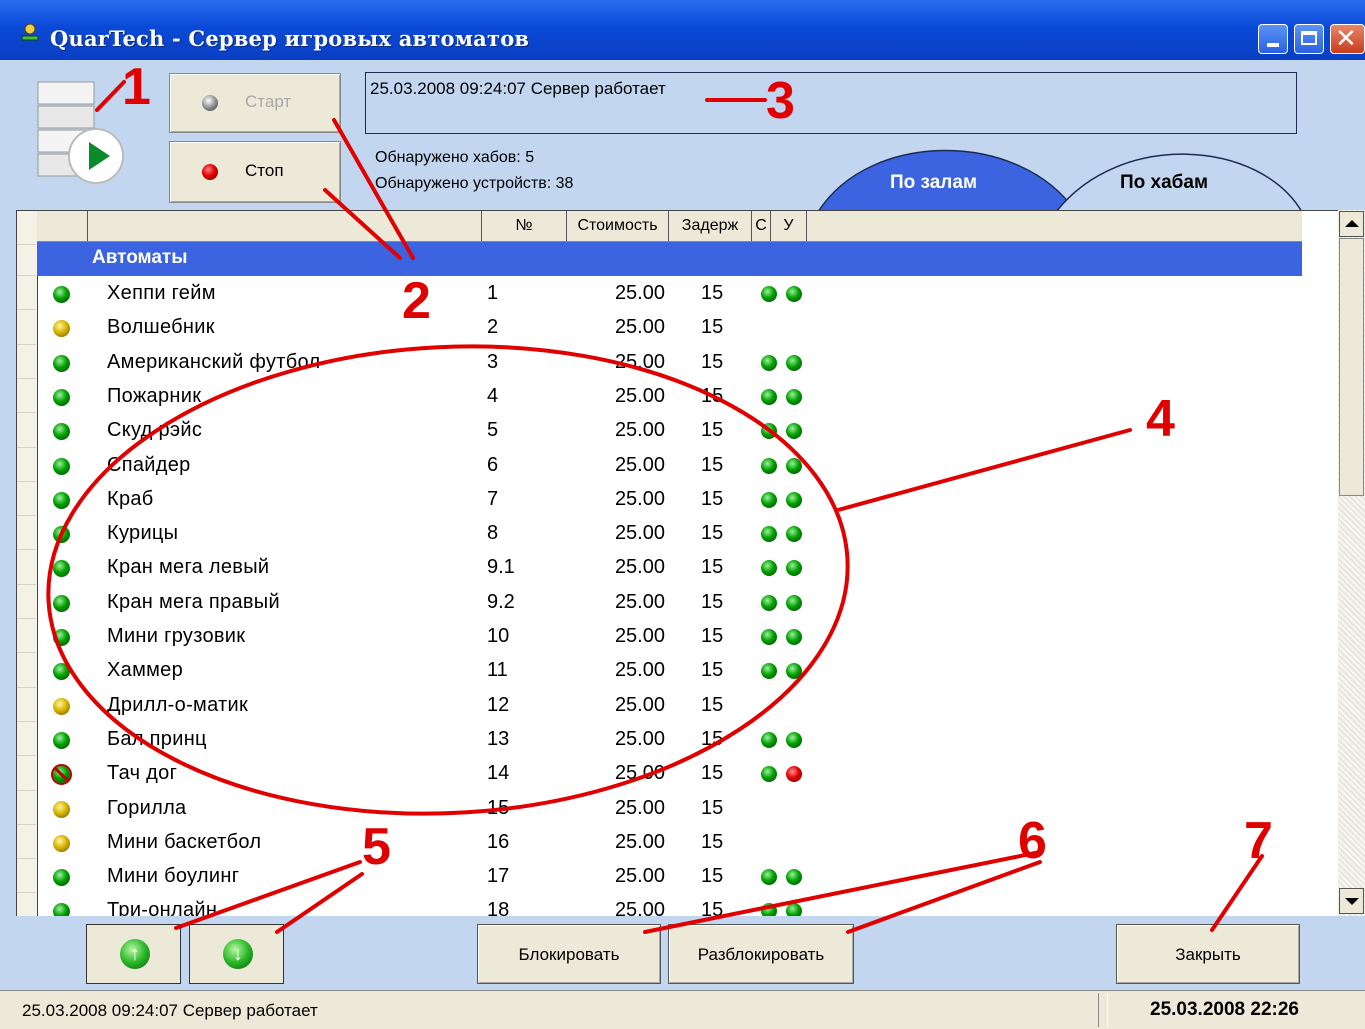  Describe the element at coordinates (669, 671) in the screenshot. I see `table-row: Хаммер 11 25.00 15` at that location.